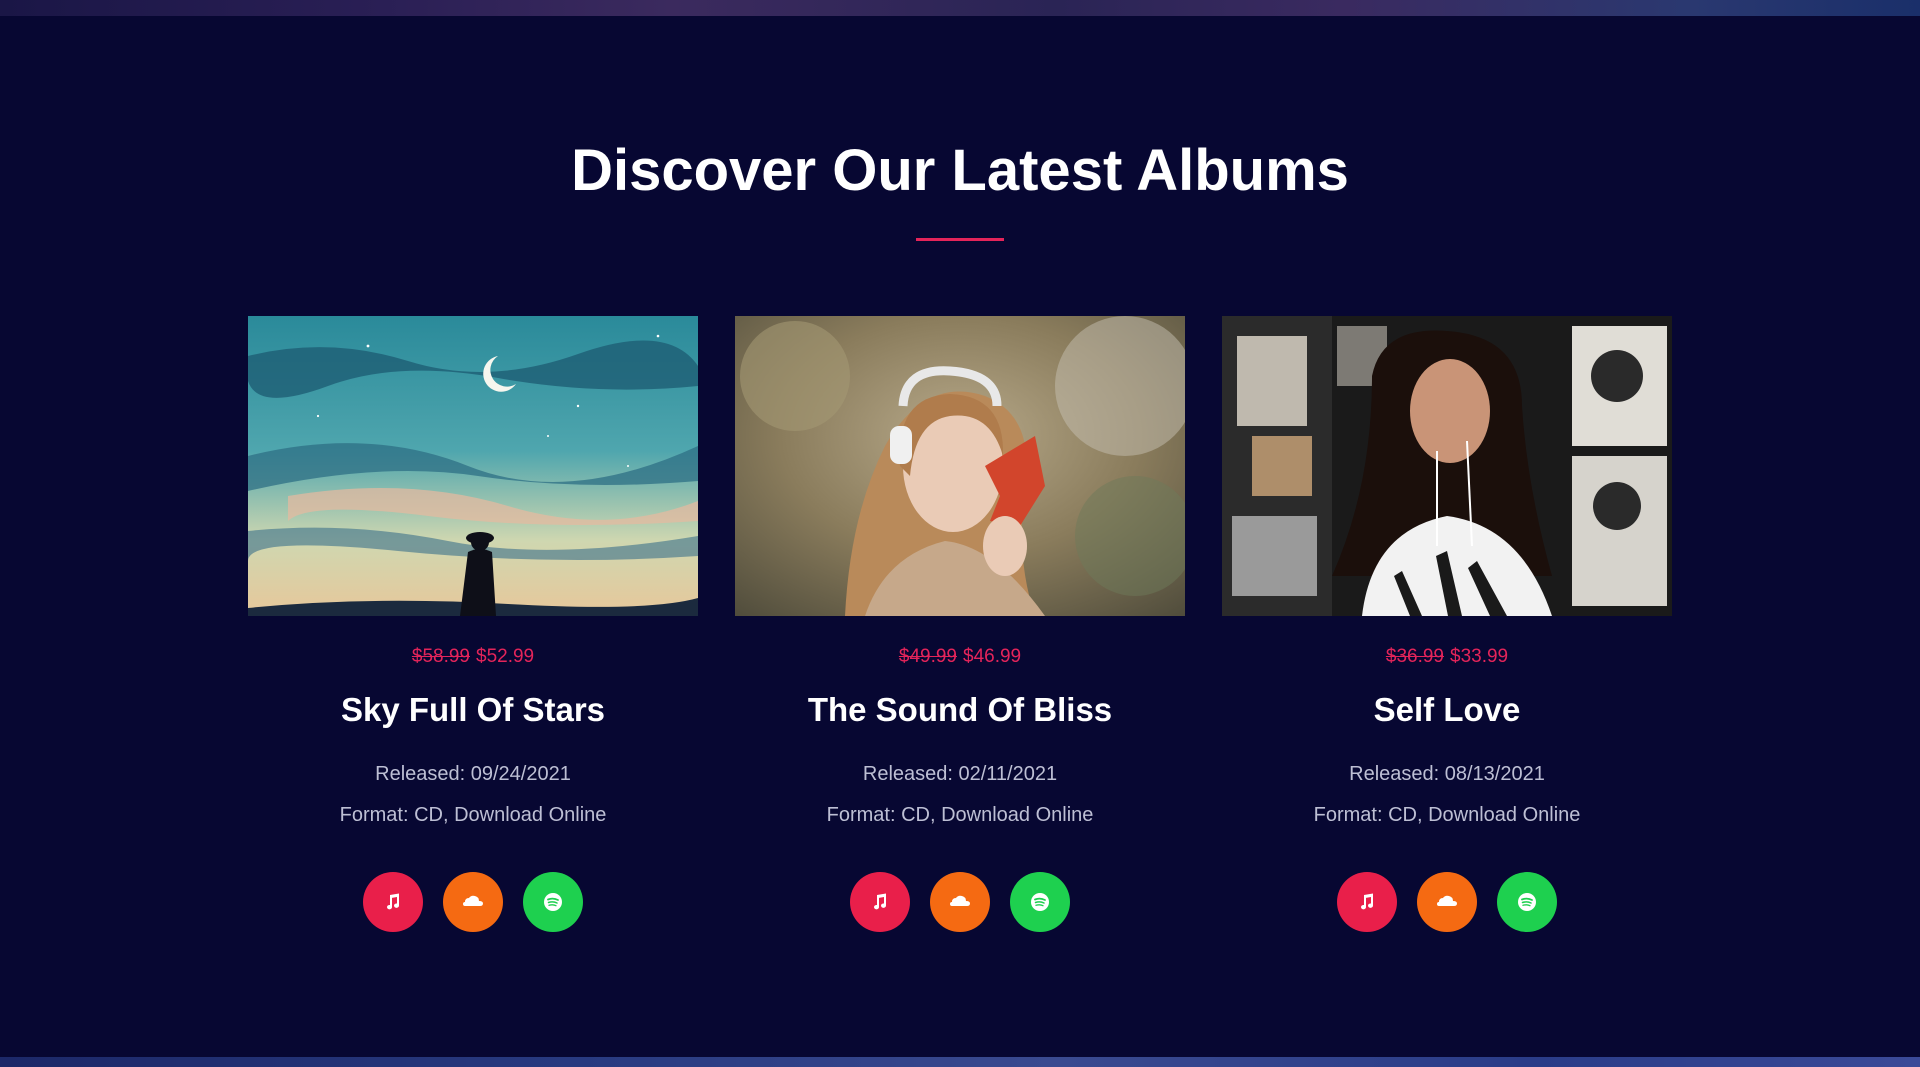  I want to click on price: $58.99 $52.99, so click(473, 657).